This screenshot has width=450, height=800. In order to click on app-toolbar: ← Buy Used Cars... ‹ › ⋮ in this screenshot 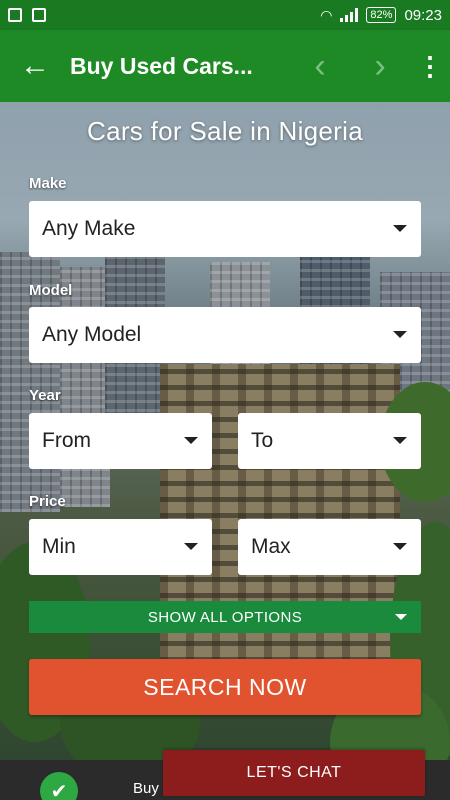, I will do `click(225, 66)`.